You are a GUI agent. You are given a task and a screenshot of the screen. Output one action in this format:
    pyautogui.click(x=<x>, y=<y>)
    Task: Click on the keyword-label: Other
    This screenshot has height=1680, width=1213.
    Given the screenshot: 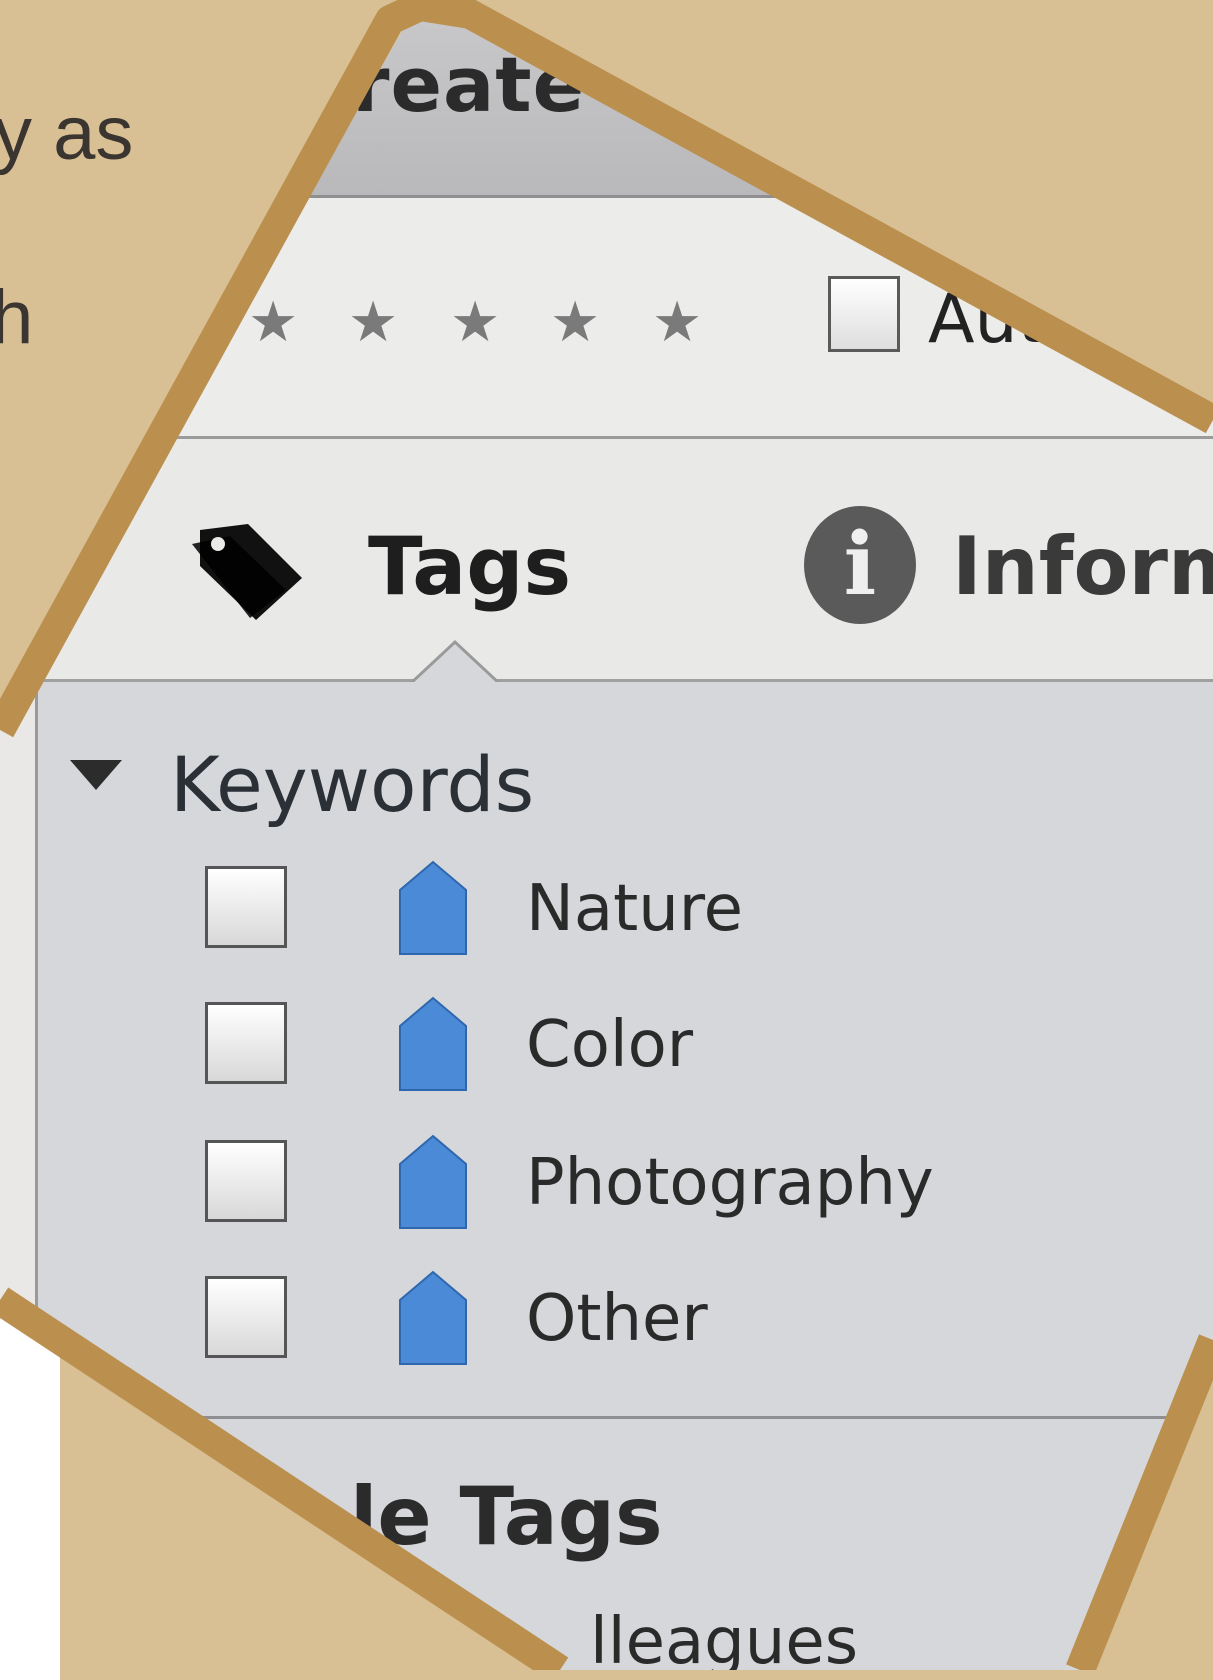 What is the action you would take?
    pyautogui.click(x=617, y=1319)
    